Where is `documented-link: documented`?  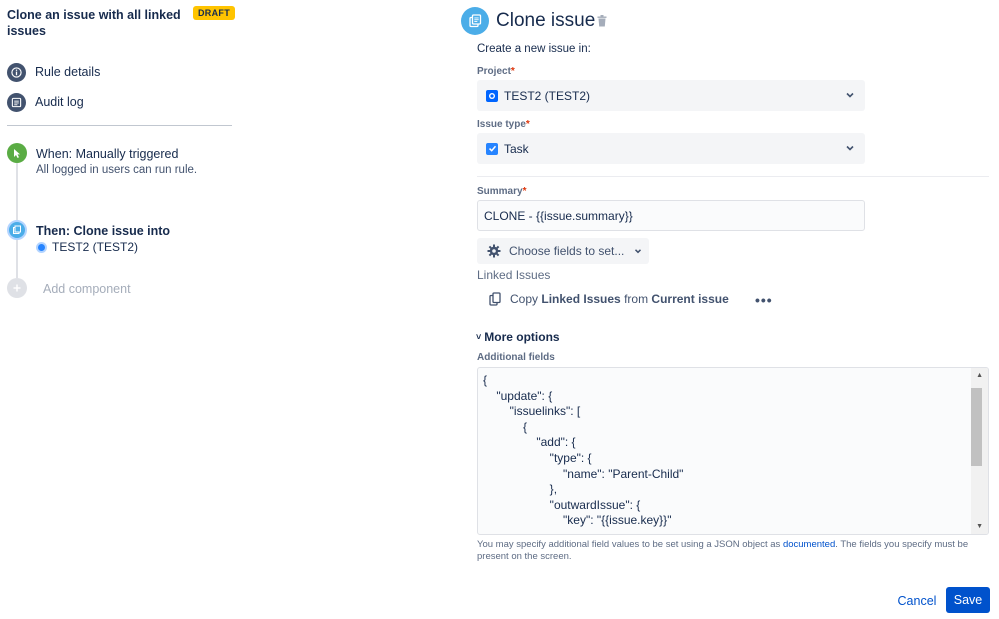 documented-link: documented is located at coordinates (809, 544).